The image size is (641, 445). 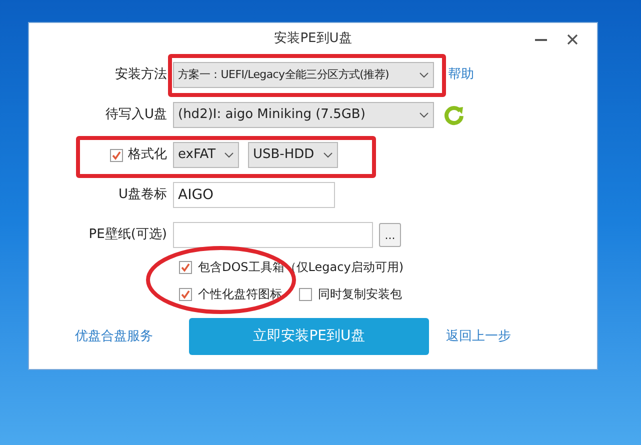 I want to click on field-label: U盘卷标, so click(x=142, y=195).